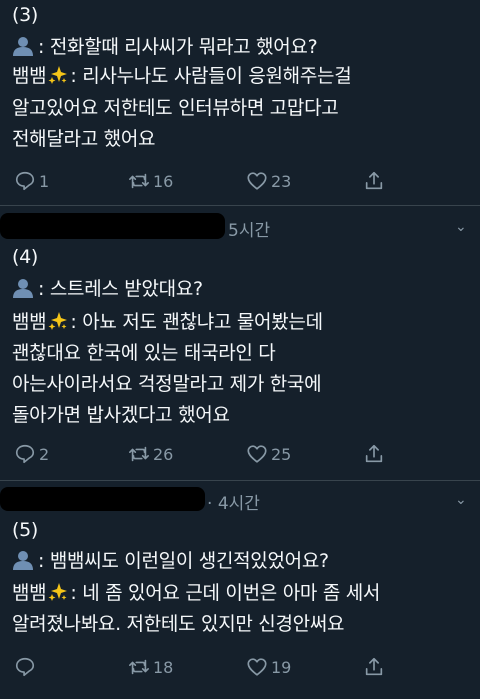  I want to click on tweet-actions: 18 19, so click(240, 669).